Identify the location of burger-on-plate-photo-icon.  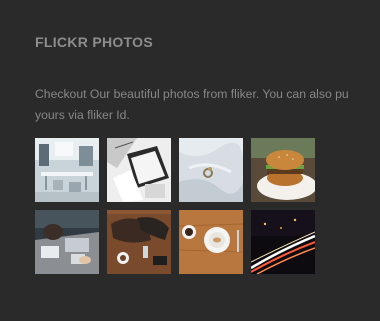
(283, 170).